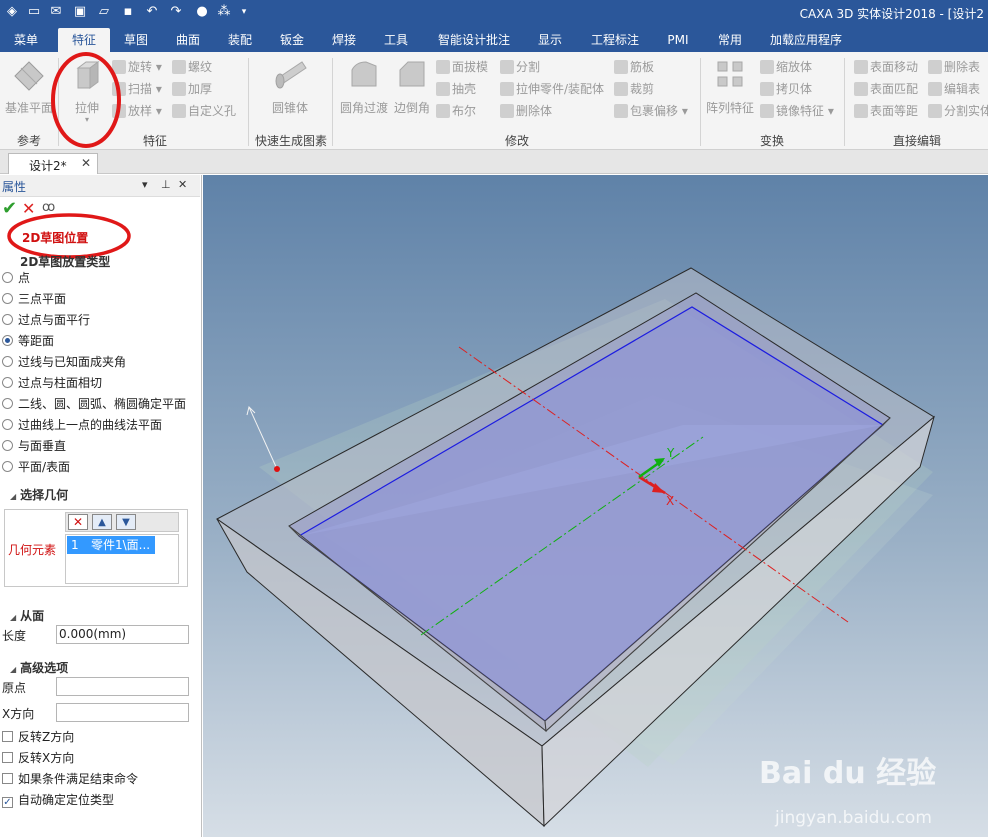  I want to click on section-from-face: ◢ 从面, so click(27, 615).